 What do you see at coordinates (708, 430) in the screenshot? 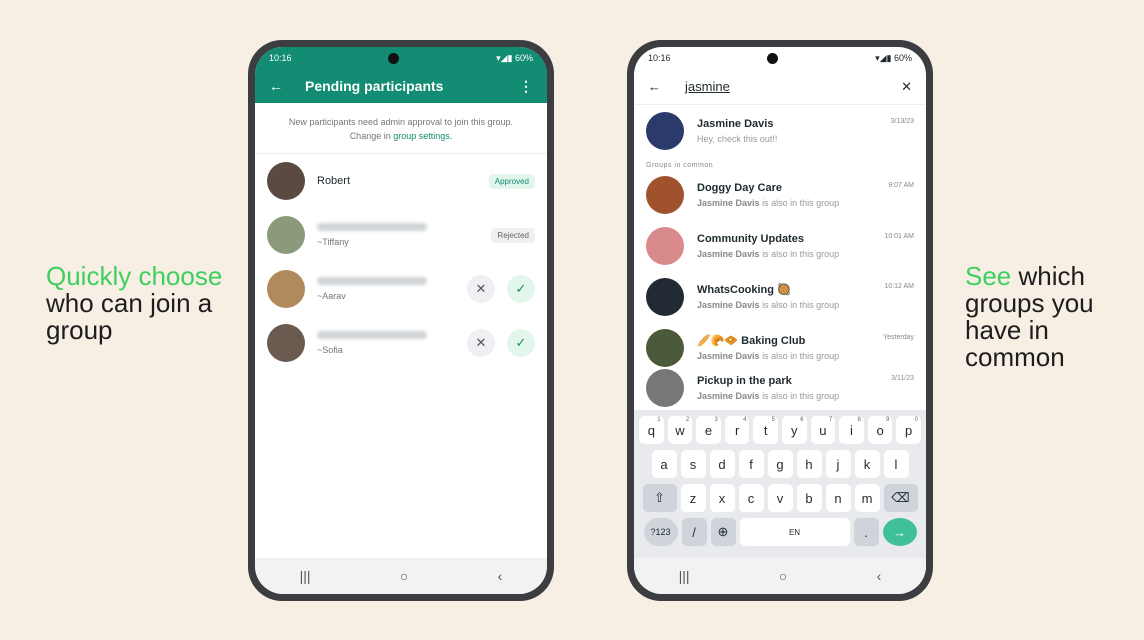
I see `key-e: e3` at bounding box center [708, 430].